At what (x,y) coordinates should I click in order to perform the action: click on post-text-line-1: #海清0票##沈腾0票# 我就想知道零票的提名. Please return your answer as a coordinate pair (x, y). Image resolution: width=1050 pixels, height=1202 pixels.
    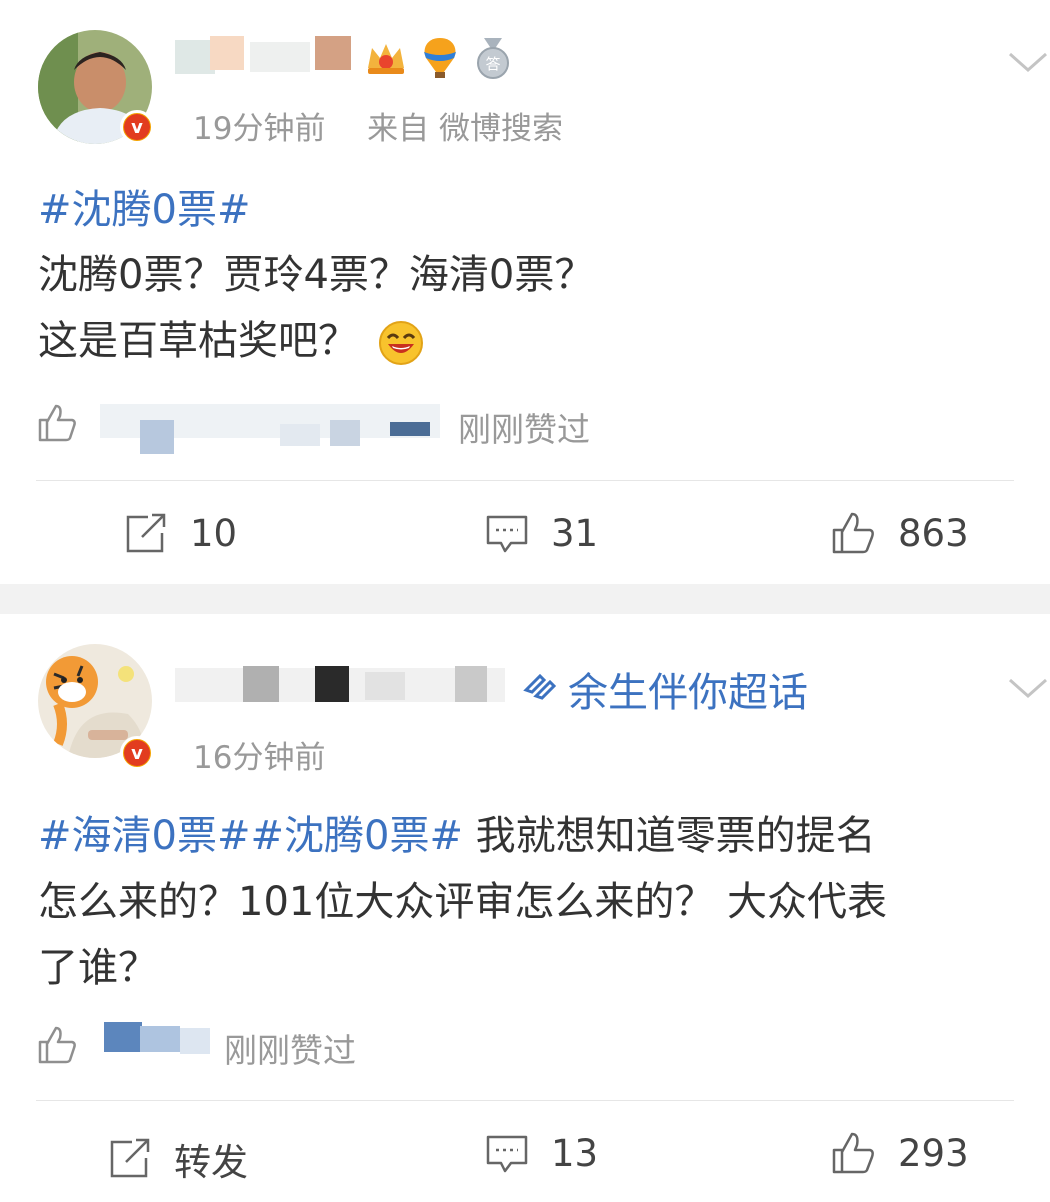
    Looking at the image, I should click on (457, 836).